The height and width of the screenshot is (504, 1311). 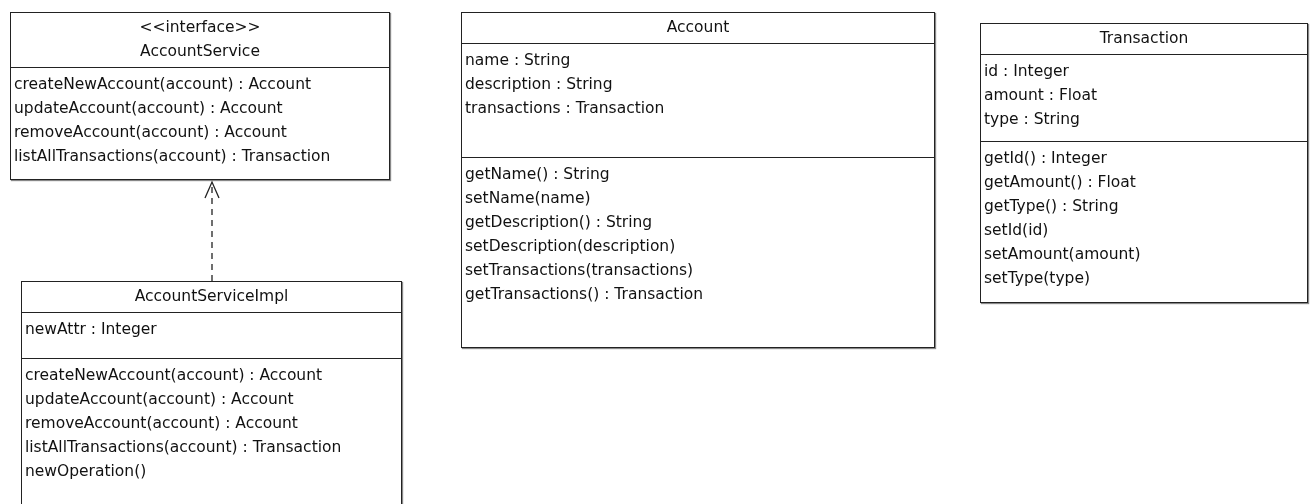 What do you see at coordinates (580, 270) in the screenshot?
I see `operation-text: setTransactions(transactions)` at bounding box center [580, 270].